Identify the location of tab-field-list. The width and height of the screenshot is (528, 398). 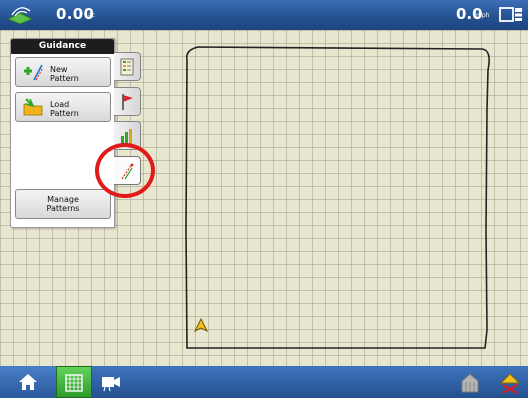
(127, 66).